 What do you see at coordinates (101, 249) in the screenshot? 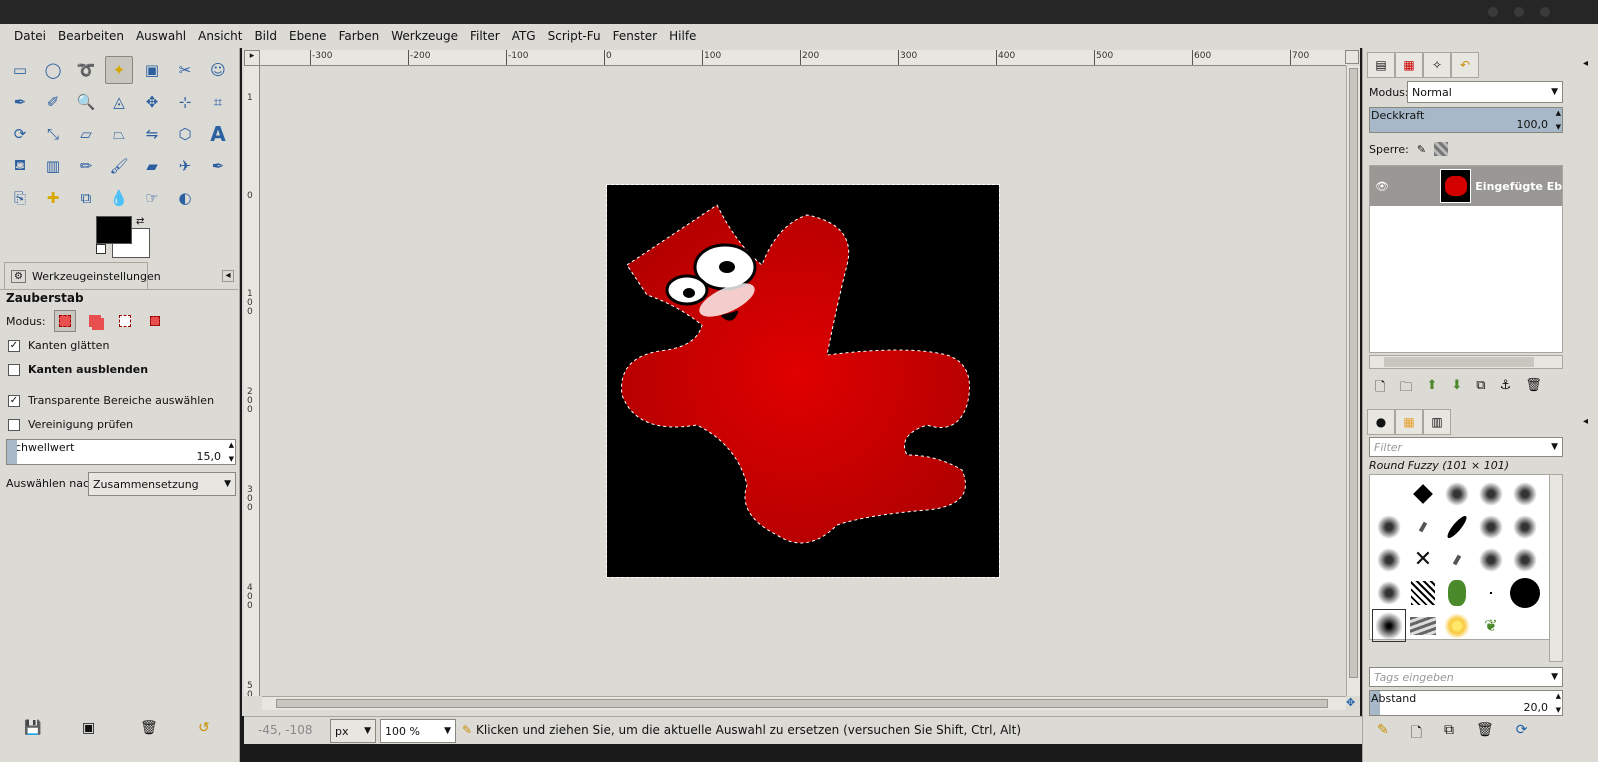
I see `default-colors-icon` at bounding box center [101, 249].